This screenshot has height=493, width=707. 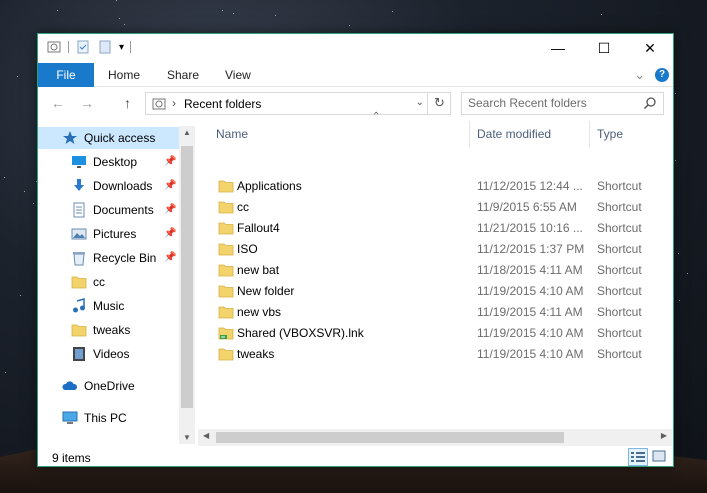 I want to click on file-row: Fallout4 11/21/2015 10:16 ... Shortcut, so click(x=435, y=228).